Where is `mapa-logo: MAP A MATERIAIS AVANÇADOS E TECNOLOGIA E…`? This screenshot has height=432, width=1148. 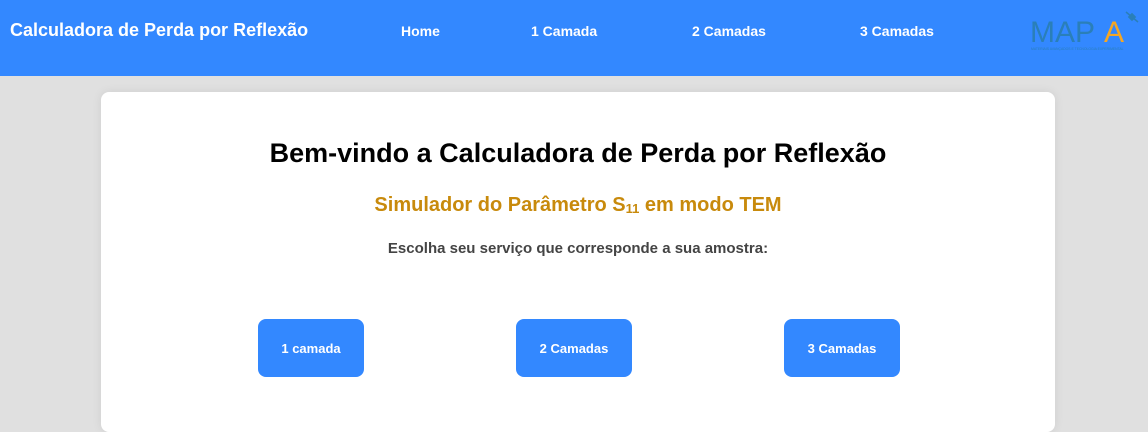
mapa-logo: MAP A MATERIAIS AVANÇADOS E TECNOLOGIA E… is located at coordinates (1086, 32).